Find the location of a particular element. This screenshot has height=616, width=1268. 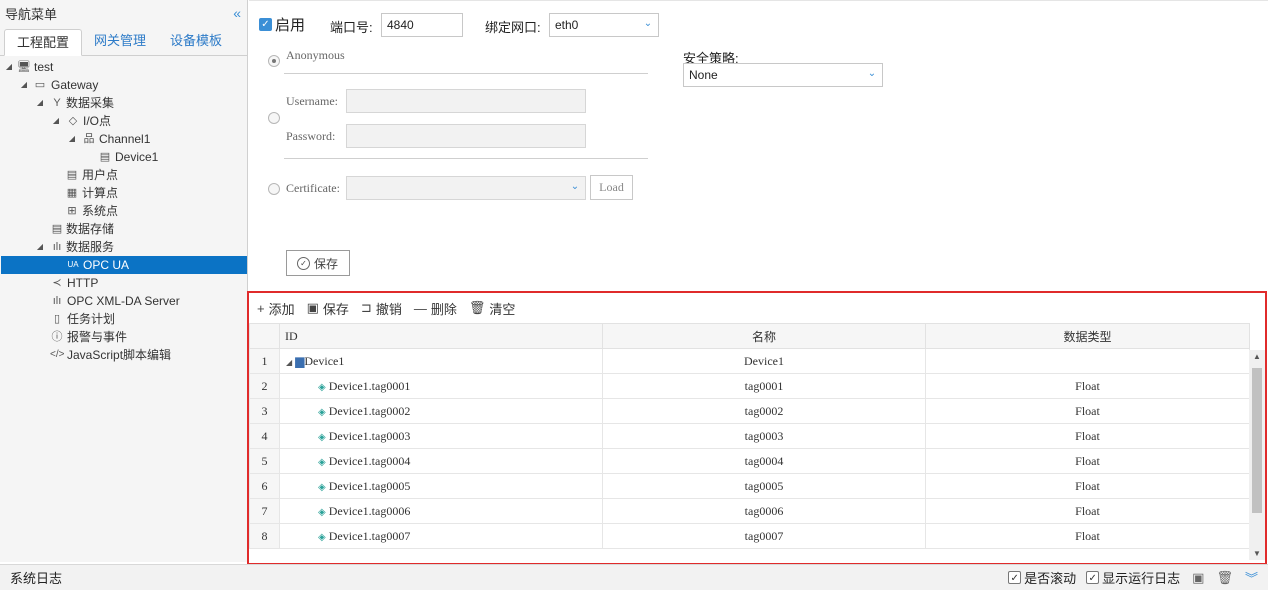

table-row: 7 ◈ Device1.tag0006 tag0006 Float is located at coordinates (749, 511).